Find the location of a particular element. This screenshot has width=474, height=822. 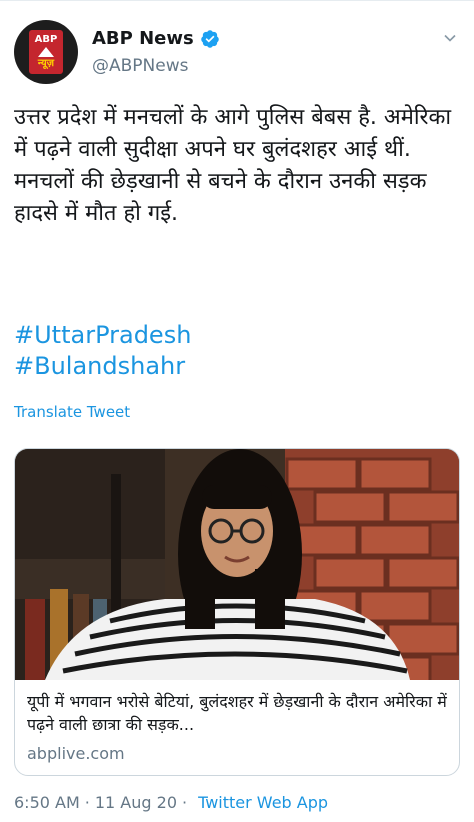

tweet-date: 11 Aug 20 is located at coordinates (136, 802).